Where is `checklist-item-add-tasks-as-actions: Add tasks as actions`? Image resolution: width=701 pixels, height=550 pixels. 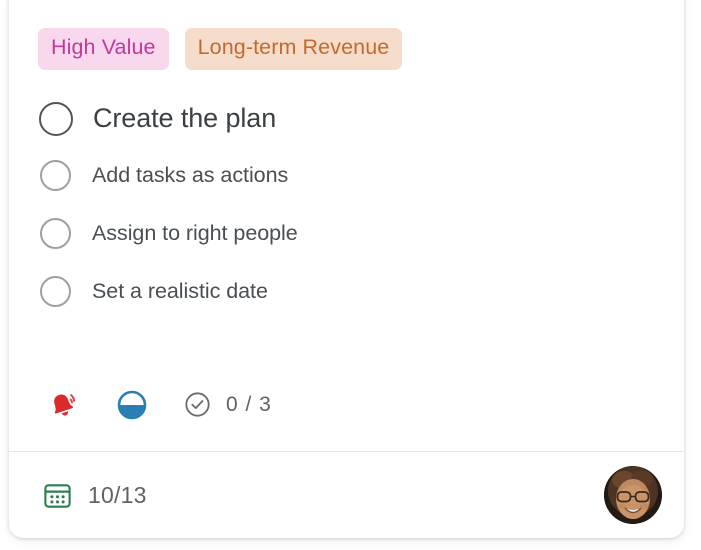
checklist-item-add-tasks-as-actions: Add tasks as actions is located at coordinates (346, 176).